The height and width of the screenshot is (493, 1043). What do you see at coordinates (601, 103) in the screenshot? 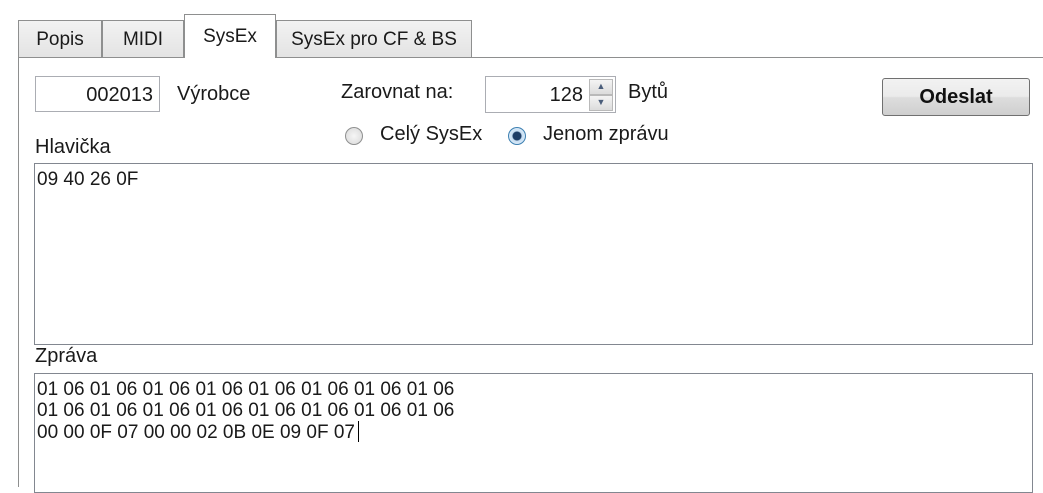
I see `stepper-down-icon: ▼` at bounding box center [601, 103].